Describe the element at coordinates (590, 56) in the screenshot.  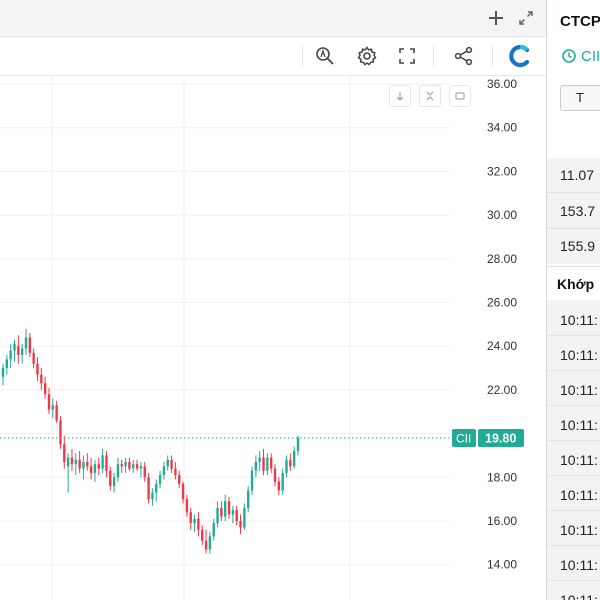
I see `symbol-code: CII` at that location.